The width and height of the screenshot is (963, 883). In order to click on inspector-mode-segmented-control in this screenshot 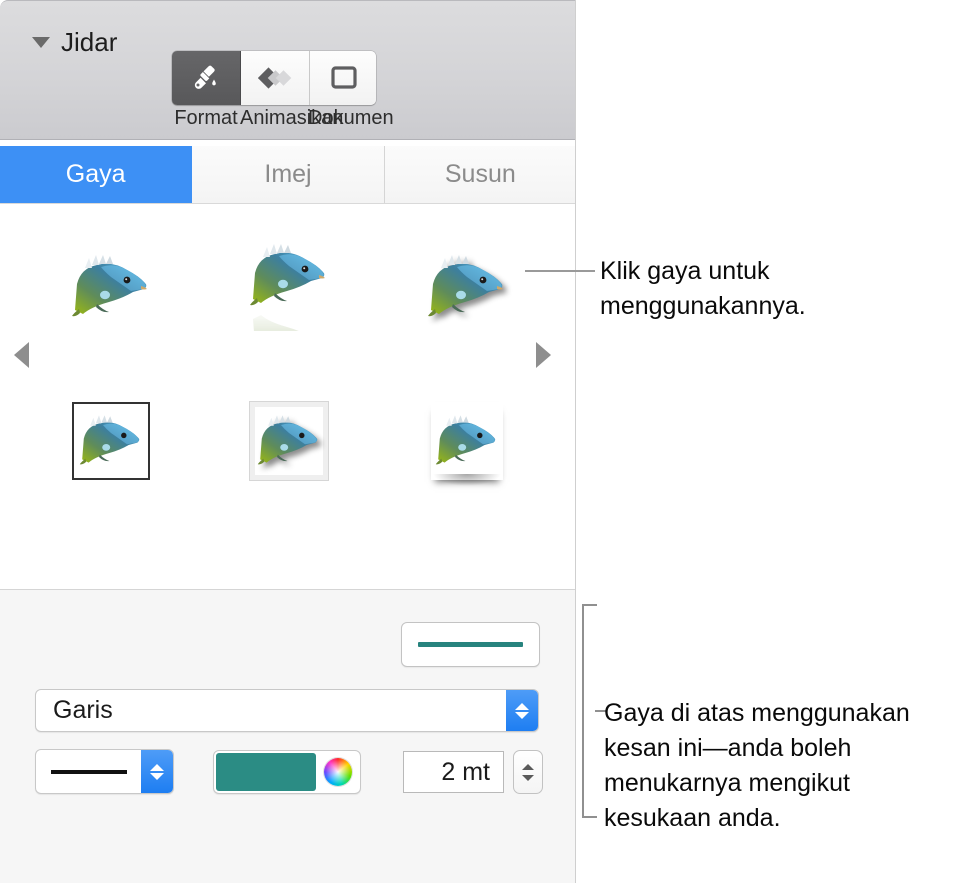, I will do `click(274, 78)`.